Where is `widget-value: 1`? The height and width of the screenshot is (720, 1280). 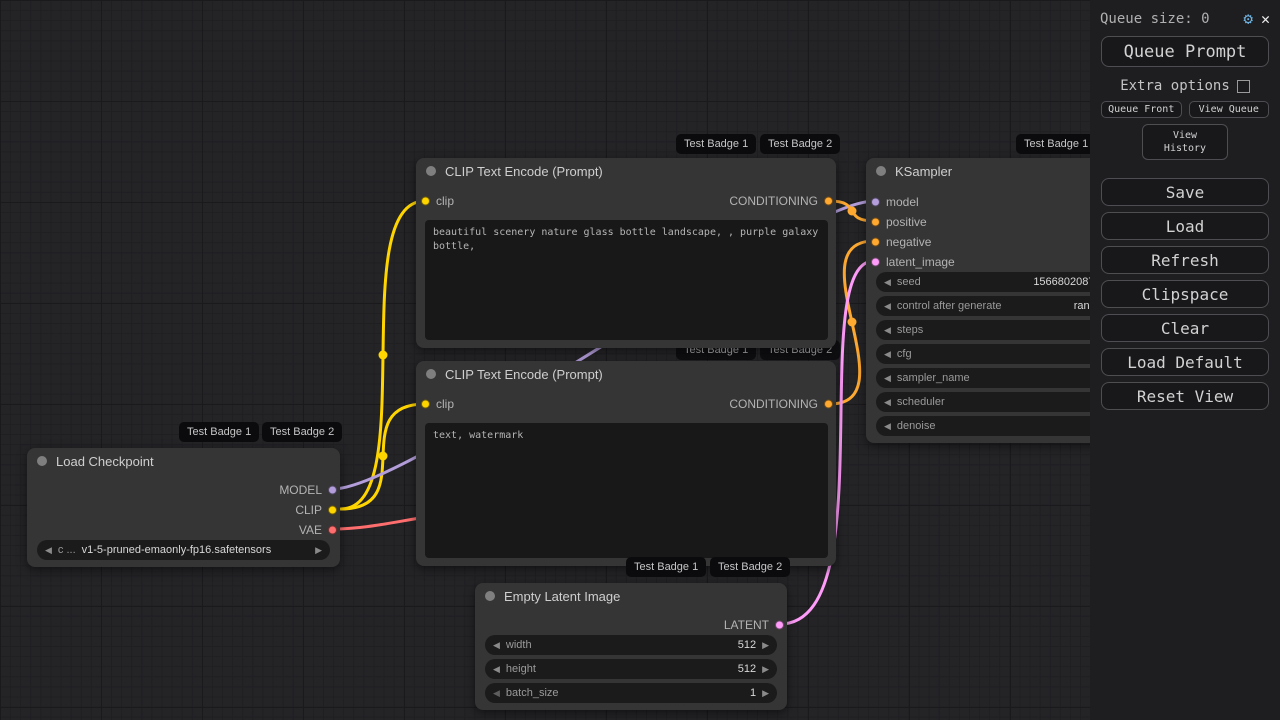
widget-value: 1 is located at coordinates (753, 693).